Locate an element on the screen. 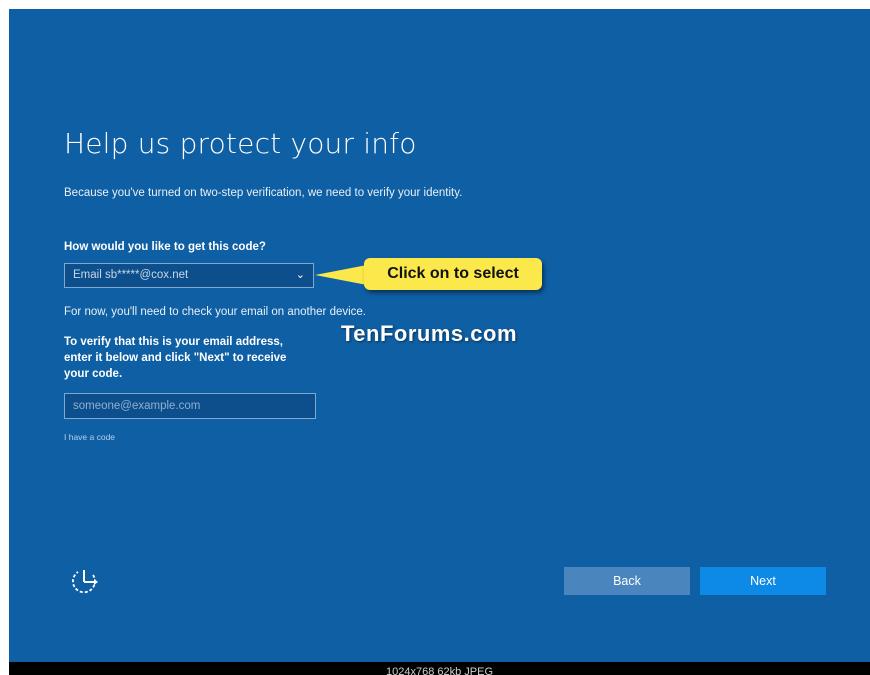 The height and width of the screenshot is (675, 870). ease-of-access-icon is located at coordinates (84, 582).